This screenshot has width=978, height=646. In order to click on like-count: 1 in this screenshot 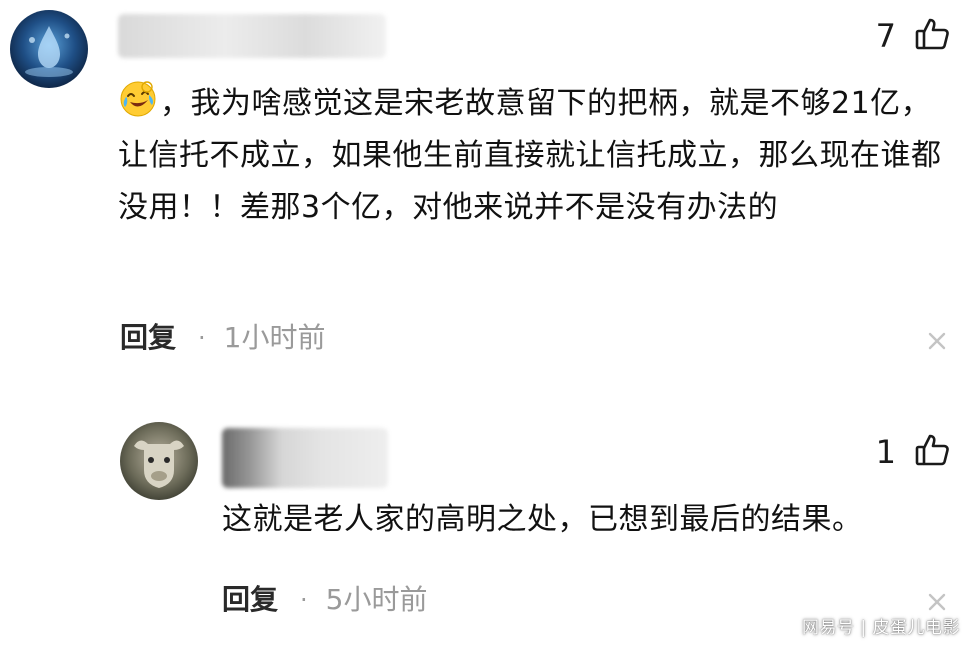, I will do `click(885, 452)`.